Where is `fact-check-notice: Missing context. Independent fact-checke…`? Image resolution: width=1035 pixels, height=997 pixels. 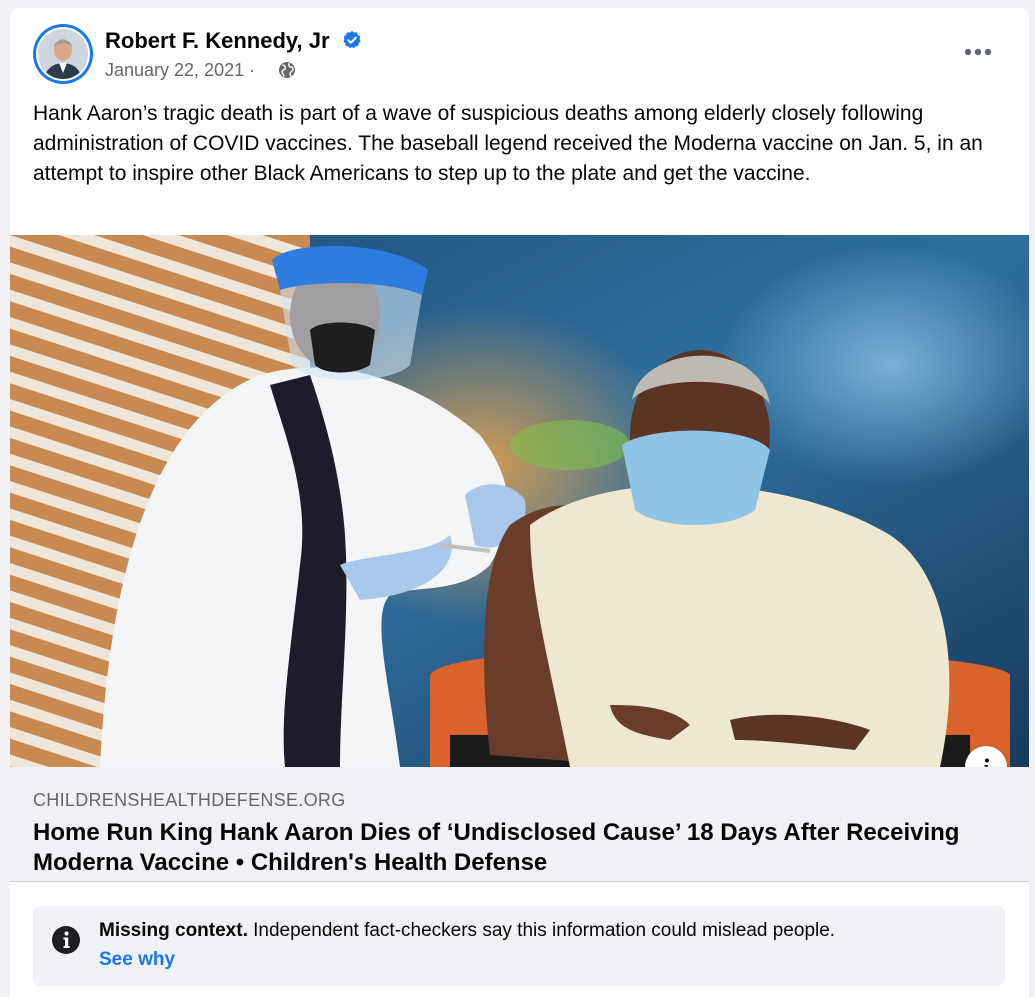
fact-check-notice: Missing context. Independent fact-checke… is located at coordinates (519, 946).